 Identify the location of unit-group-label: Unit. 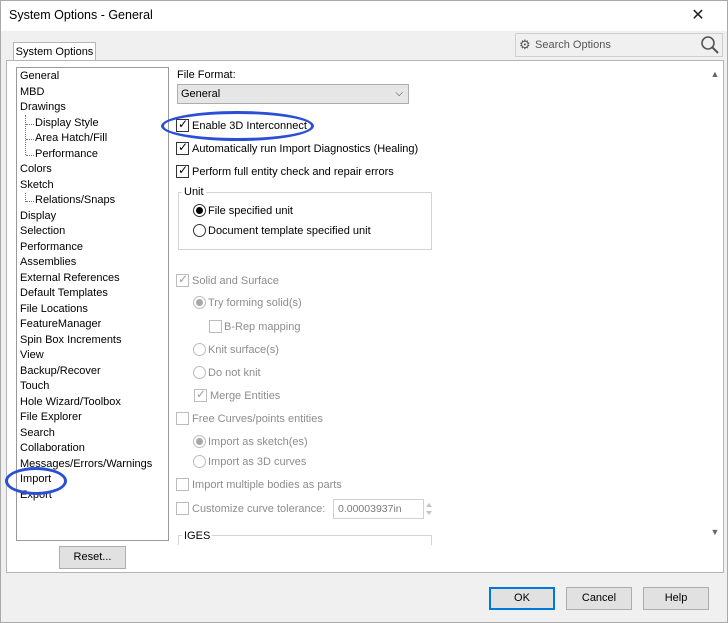
(194, 192).